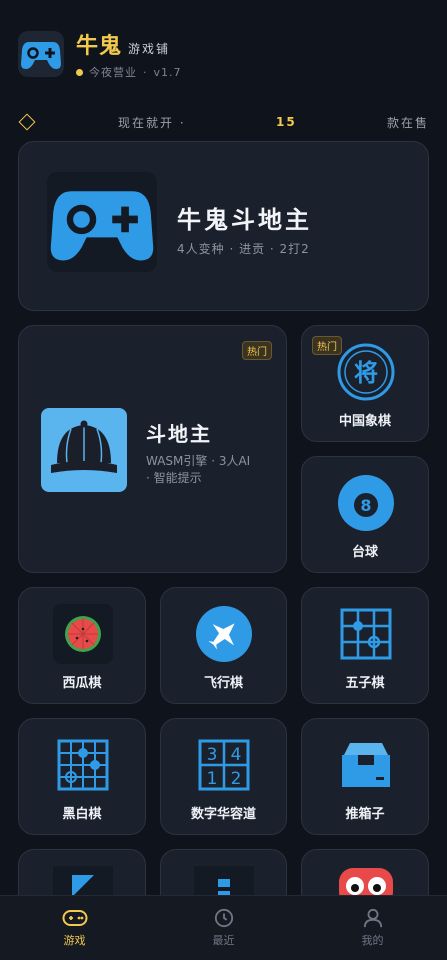 Image resolution: width=447 pixels, height=960 pixels. I want to click on game-card-watermelon: 西瓜棋, so click(82, 645).